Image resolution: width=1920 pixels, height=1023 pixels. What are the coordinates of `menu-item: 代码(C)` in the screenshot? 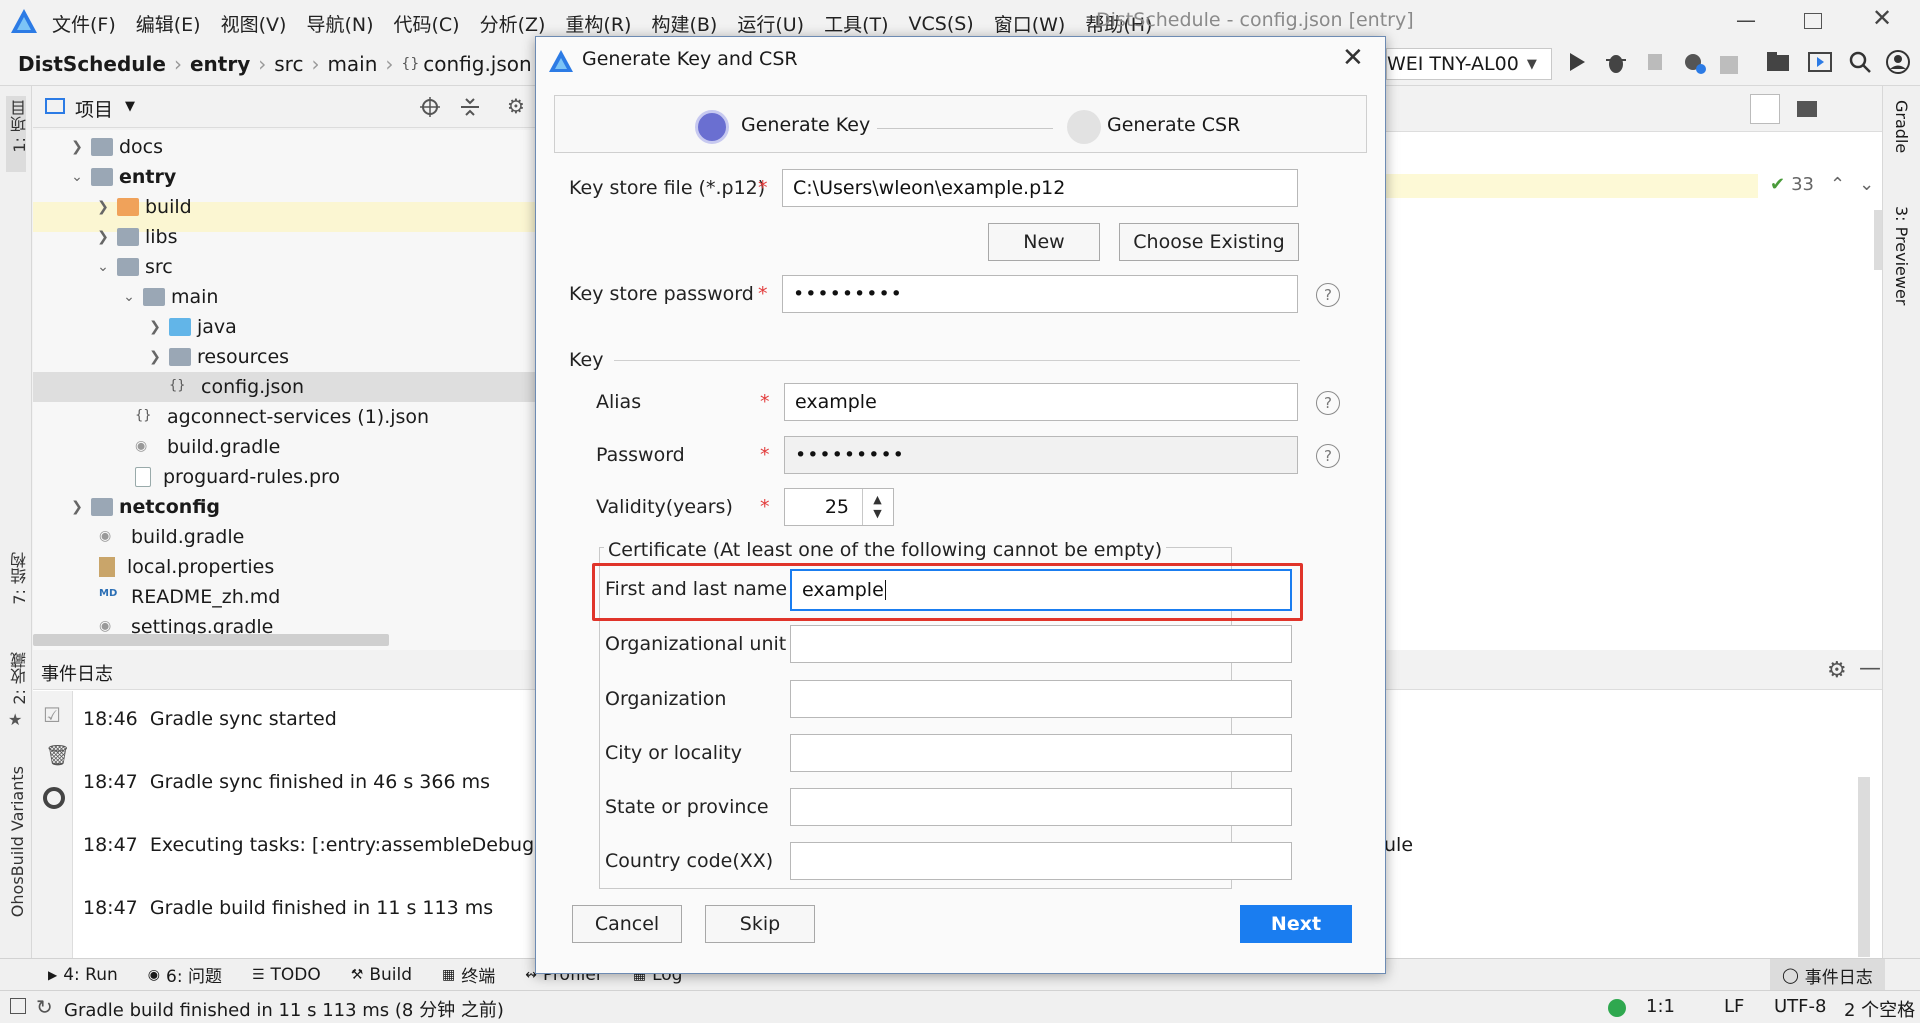 It's located at (426, 23).